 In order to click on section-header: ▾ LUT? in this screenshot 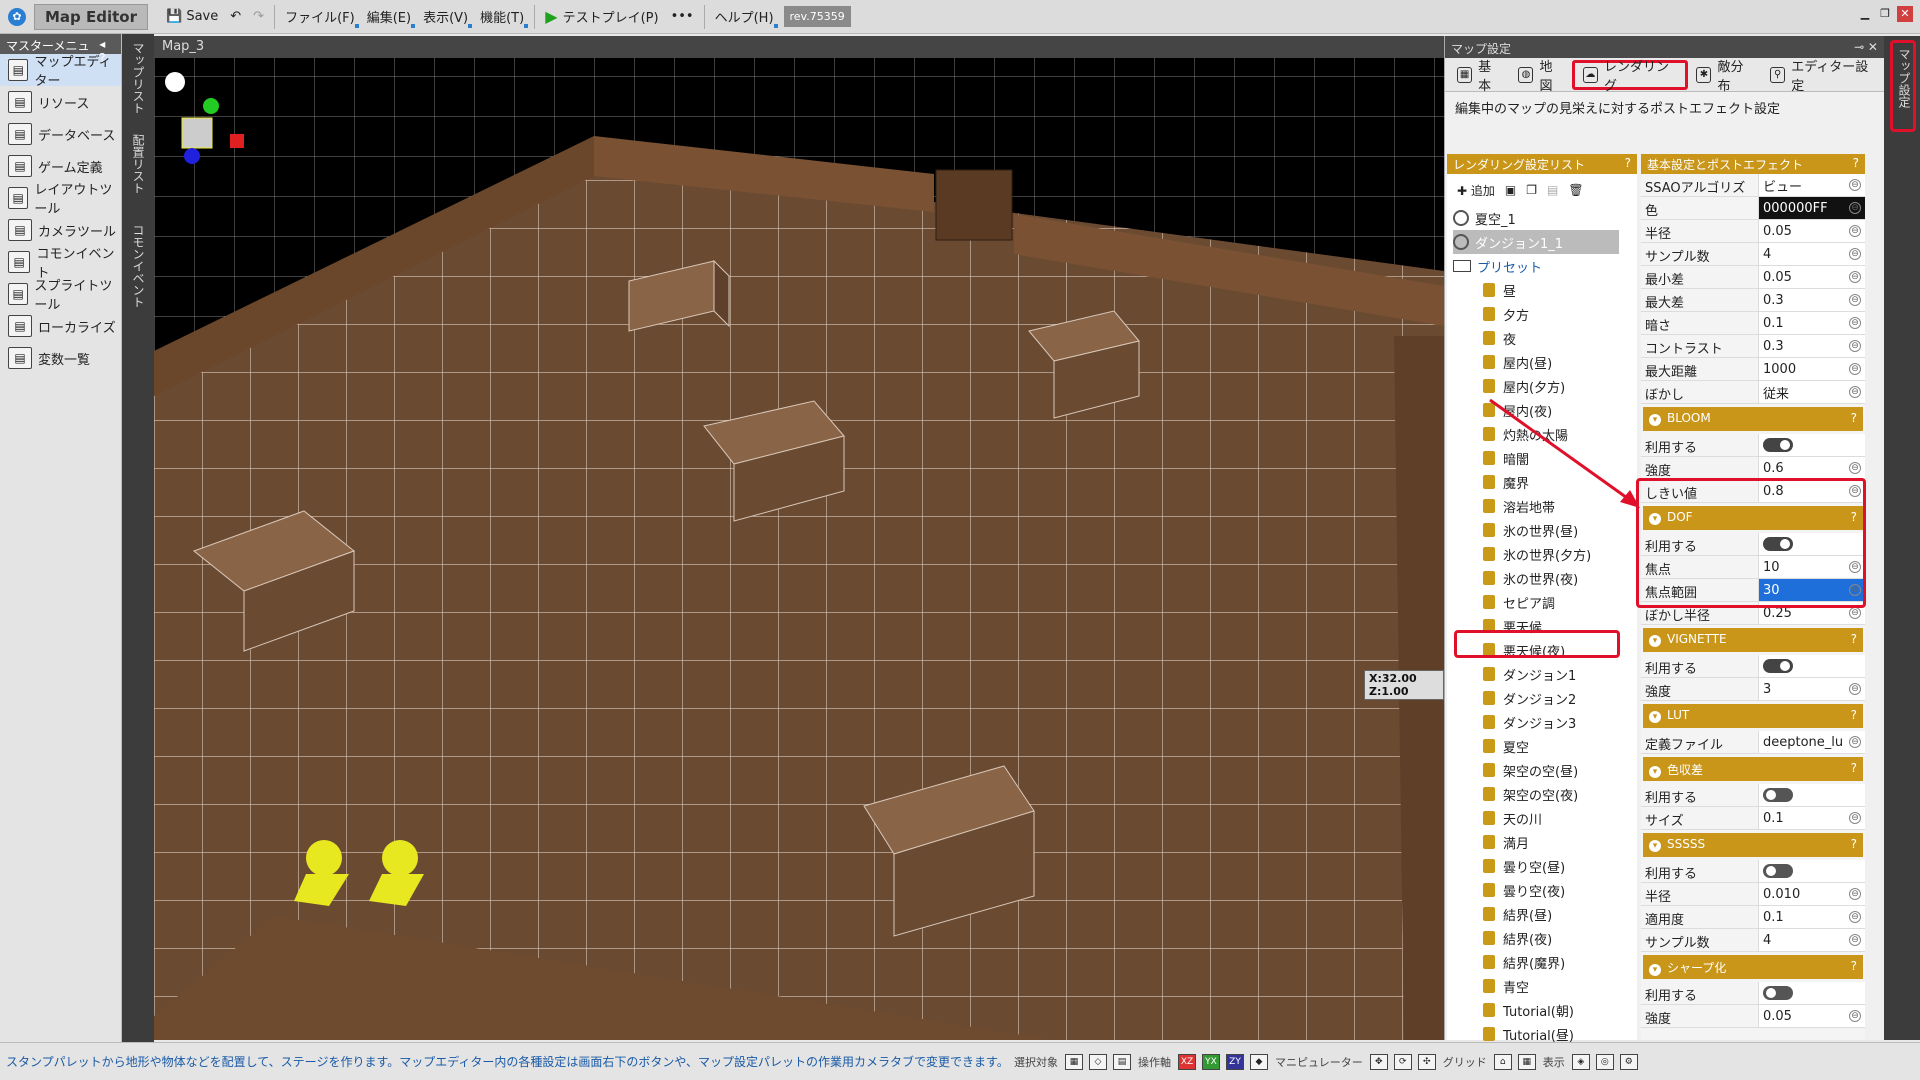, I will do `click(1753, 716)`.